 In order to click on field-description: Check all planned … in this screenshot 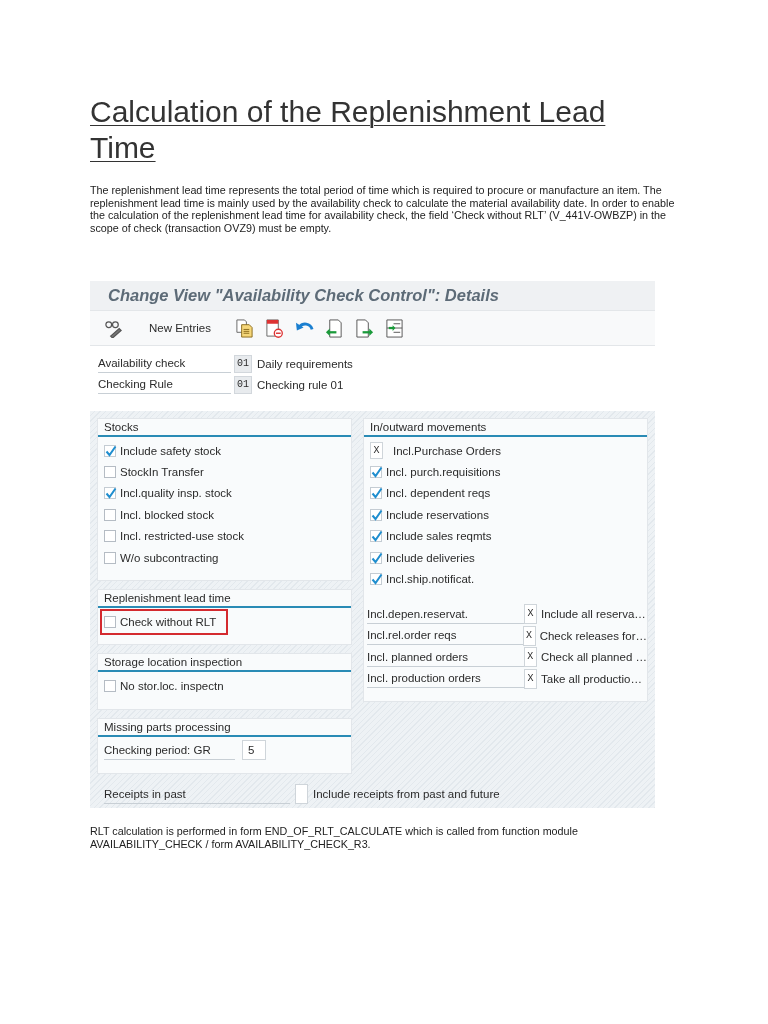, I will do `click(593, 657)`.